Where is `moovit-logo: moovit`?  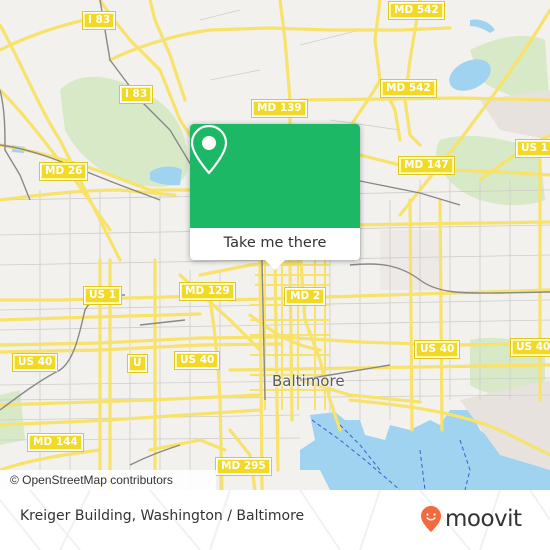
moovit-logo: moovit is located at coordinates (471, 519).